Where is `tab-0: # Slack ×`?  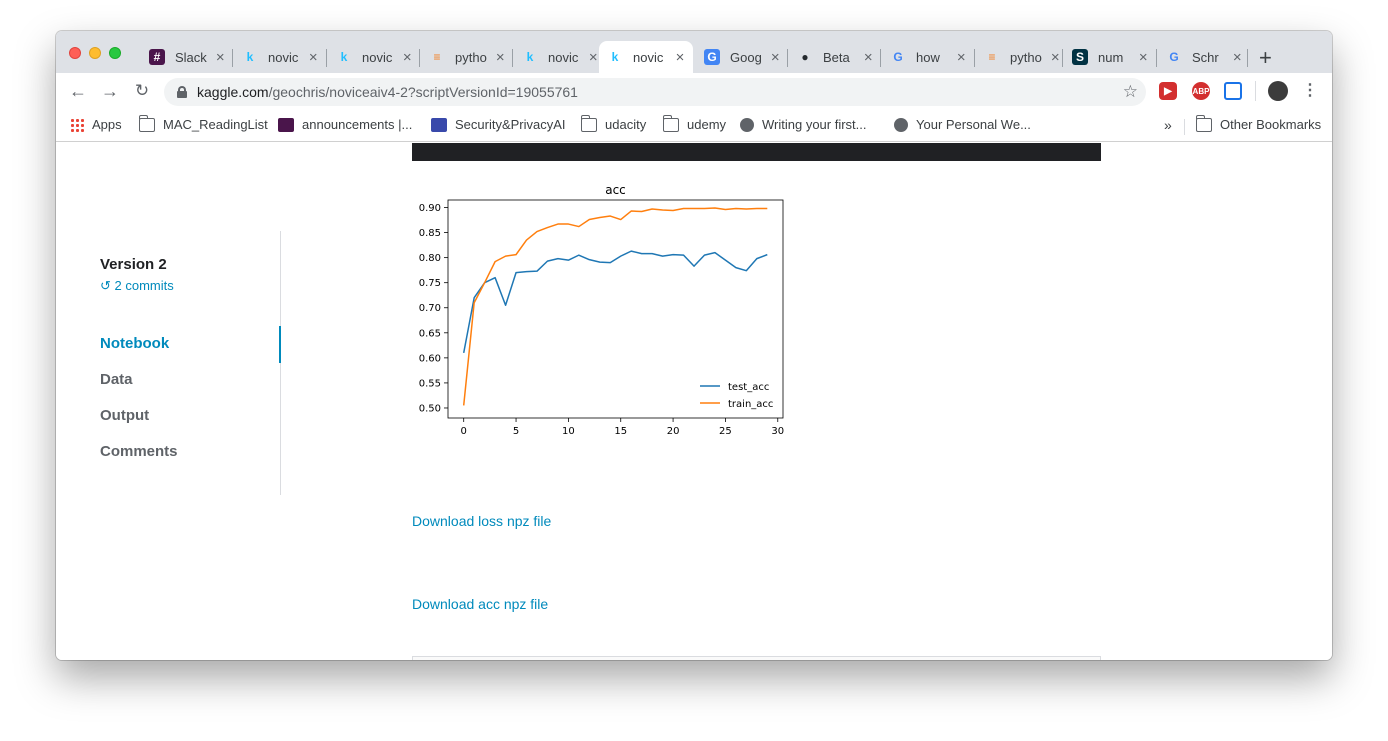
tab-0: # Slack × is located at coordinates (184, 57).